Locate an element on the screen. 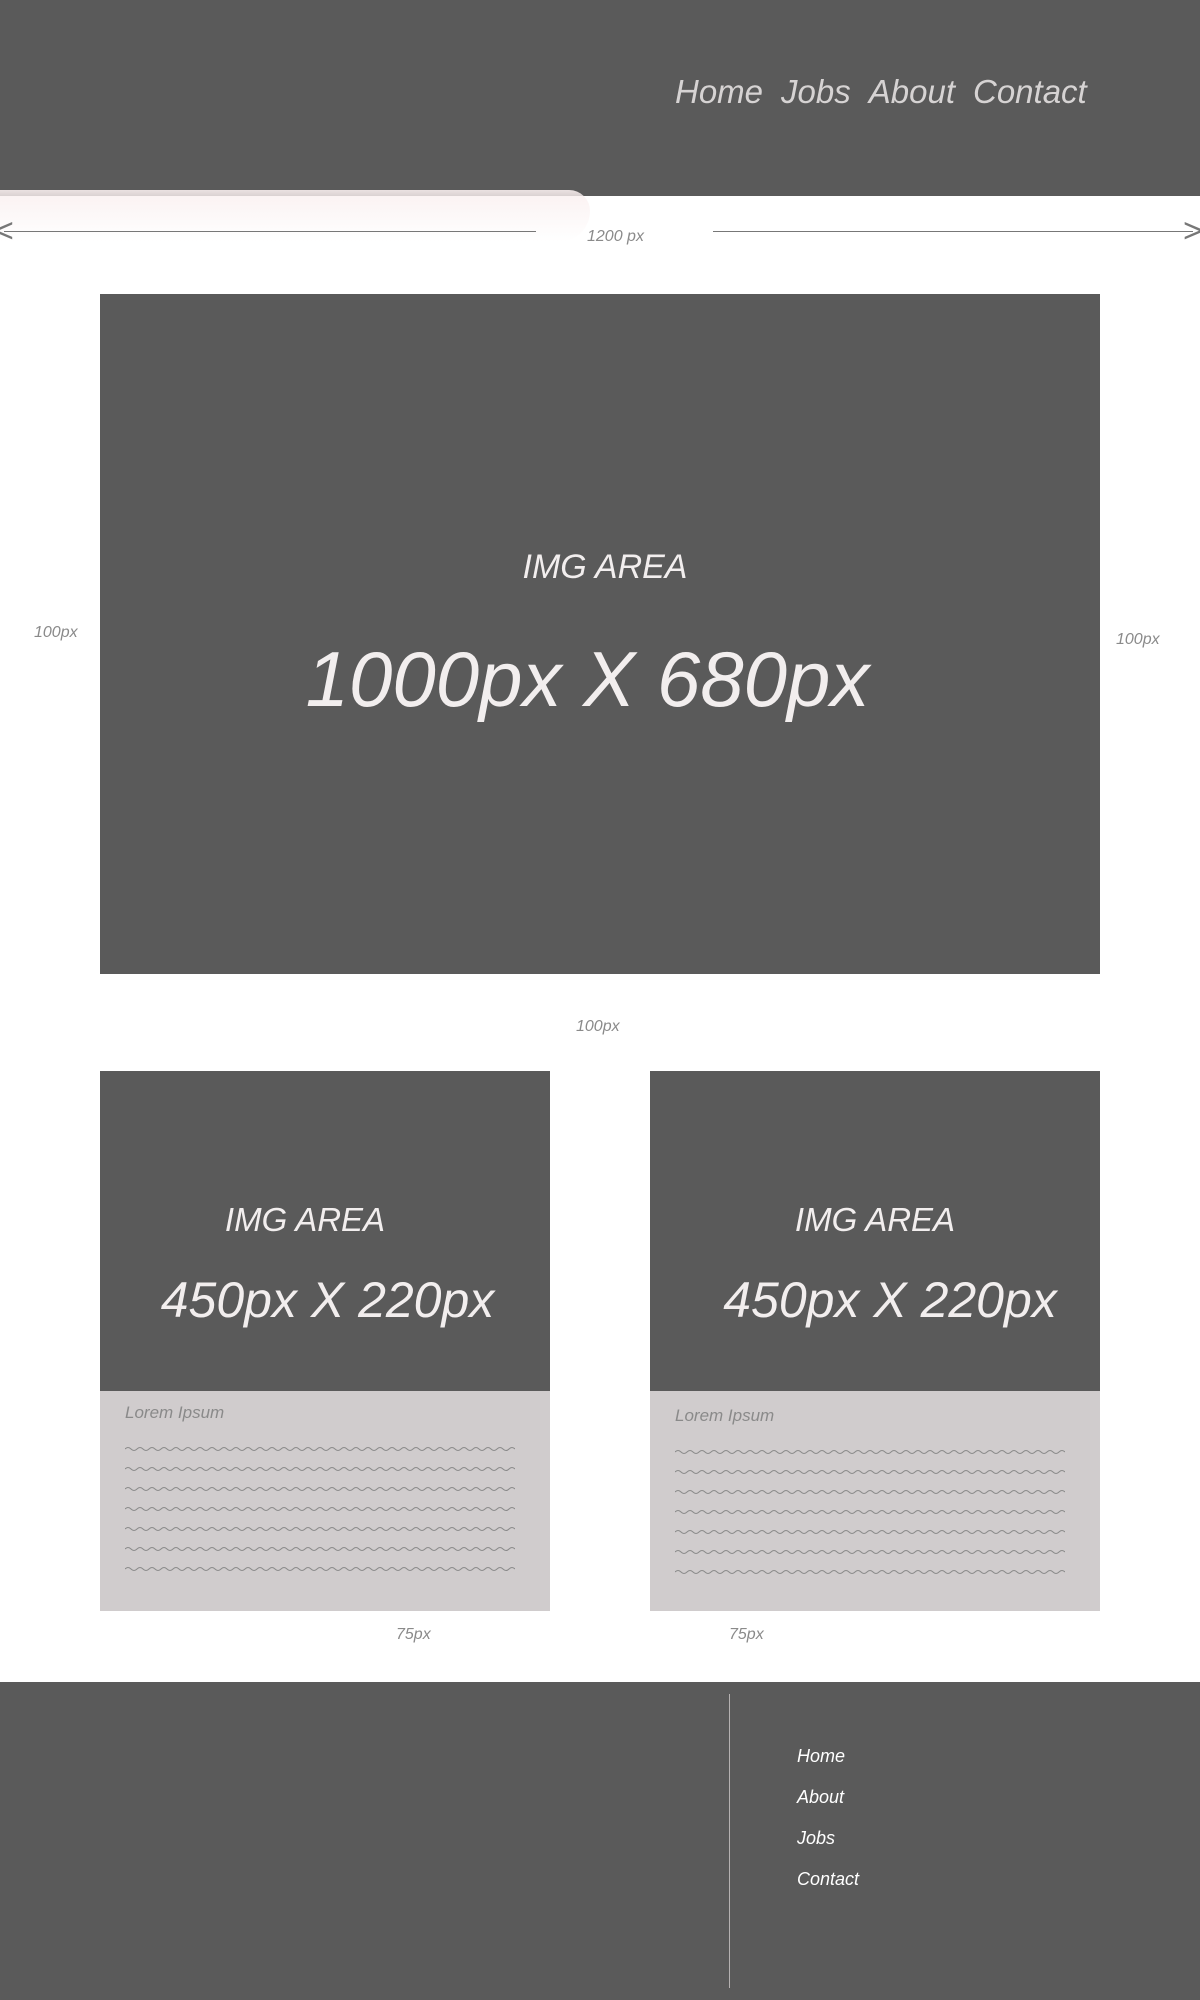 This screenshot has height=2000, width=1200. footer-nav-contact: Contact is located at coordinates (828, 1879).